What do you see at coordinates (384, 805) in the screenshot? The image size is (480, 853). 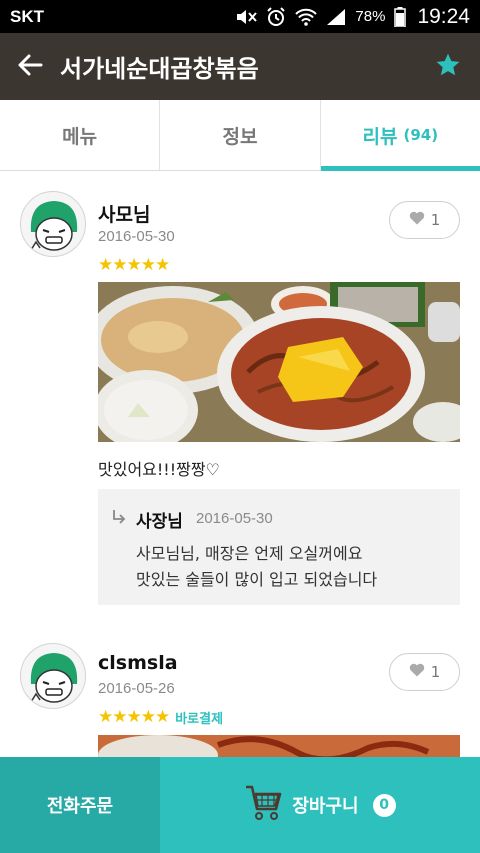 I see `cart-count-badge: 0` at bounding box center [384, 805].